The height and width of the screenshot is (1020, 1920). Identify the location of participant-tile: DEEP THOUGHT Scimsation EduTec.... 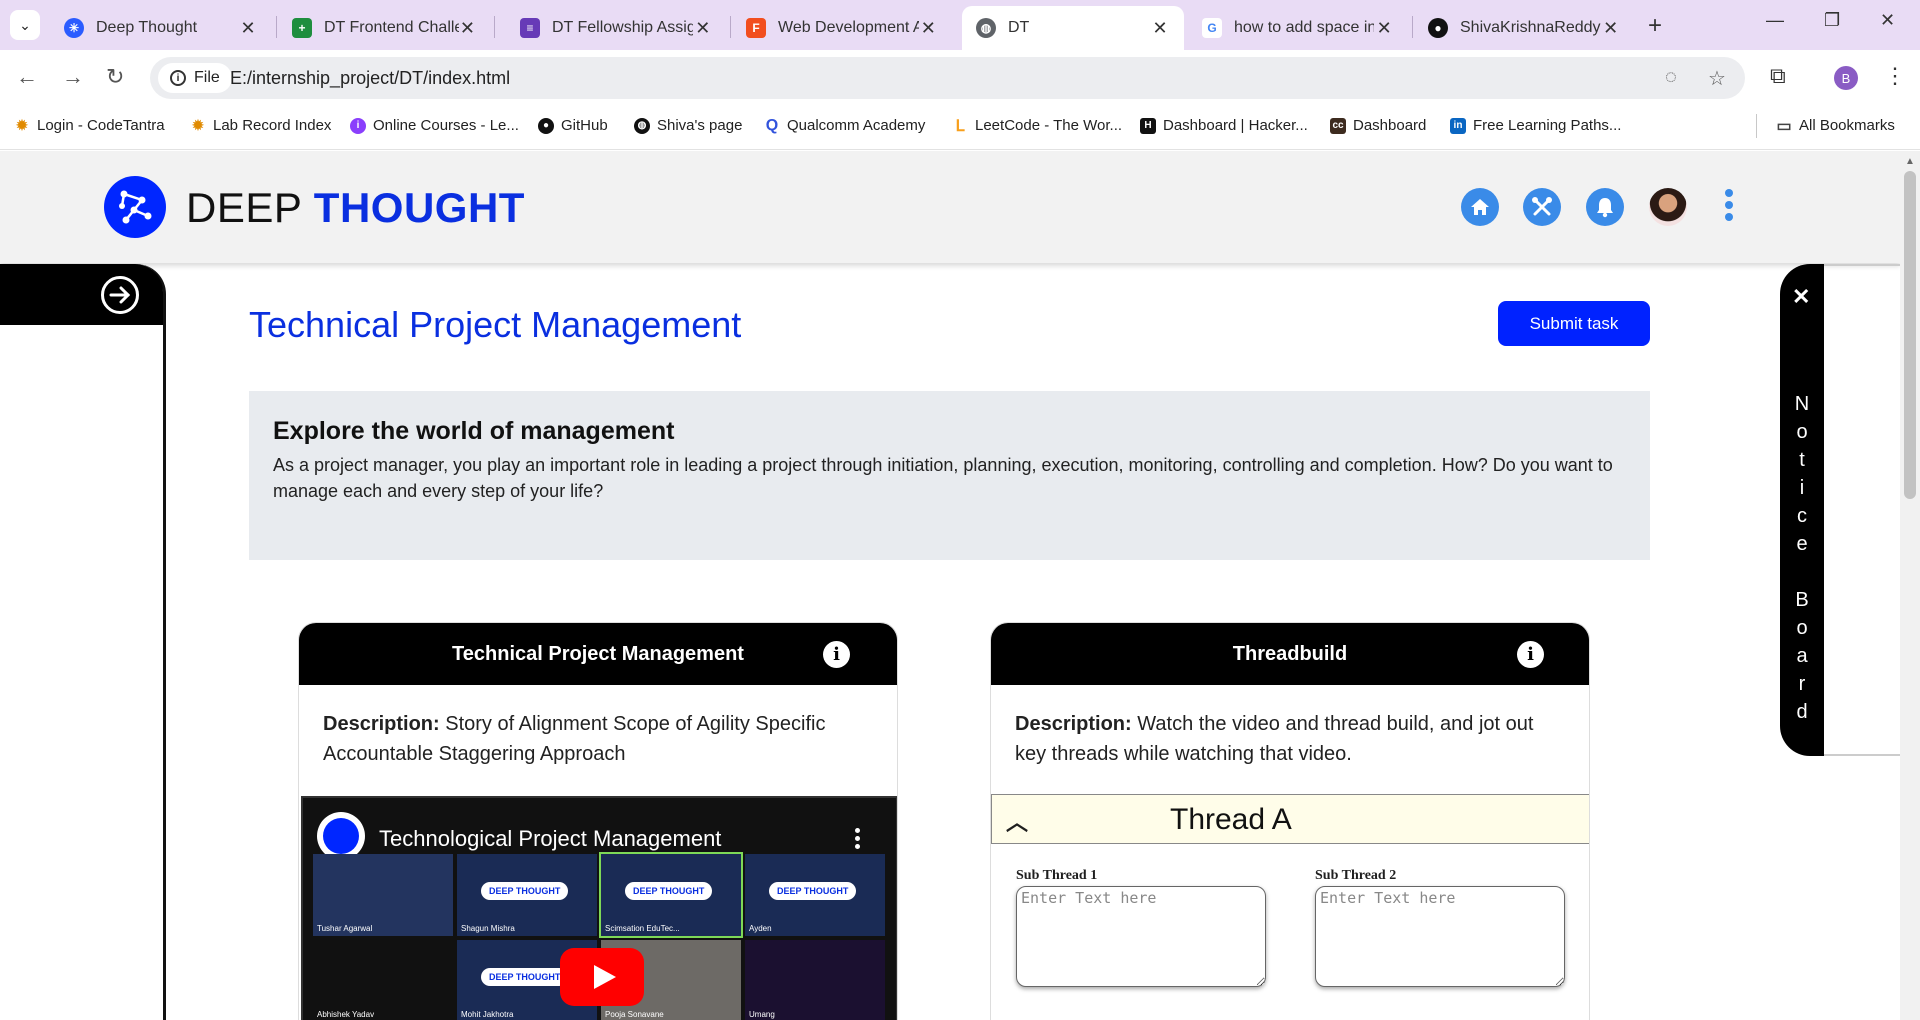
(671, 895).